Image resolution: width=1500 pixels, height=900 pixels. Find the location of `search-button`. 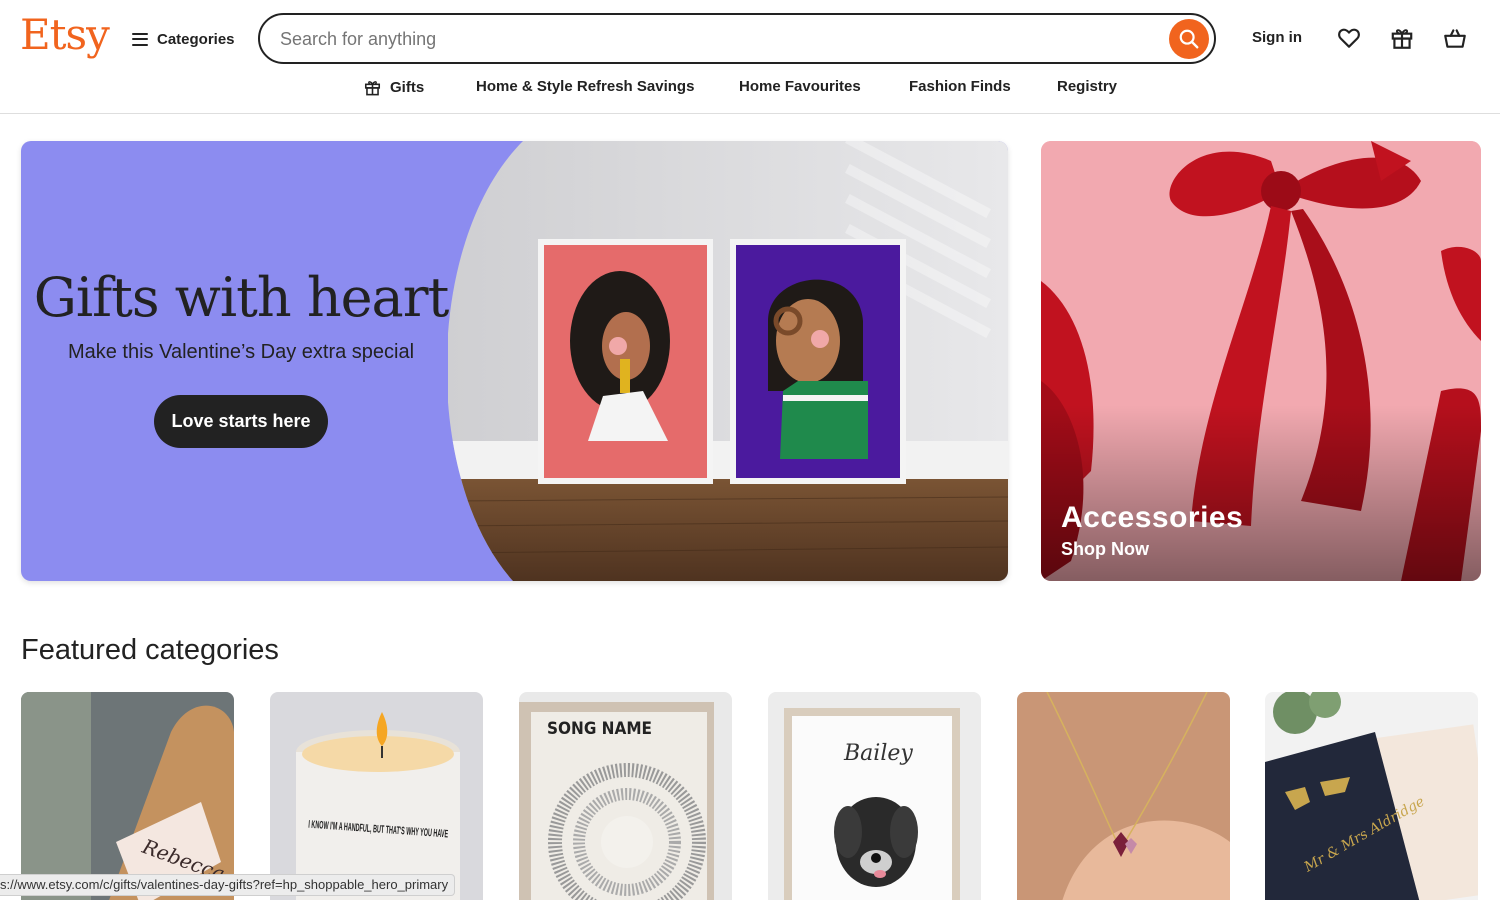

search-button is located at coordinates (1189, 39).